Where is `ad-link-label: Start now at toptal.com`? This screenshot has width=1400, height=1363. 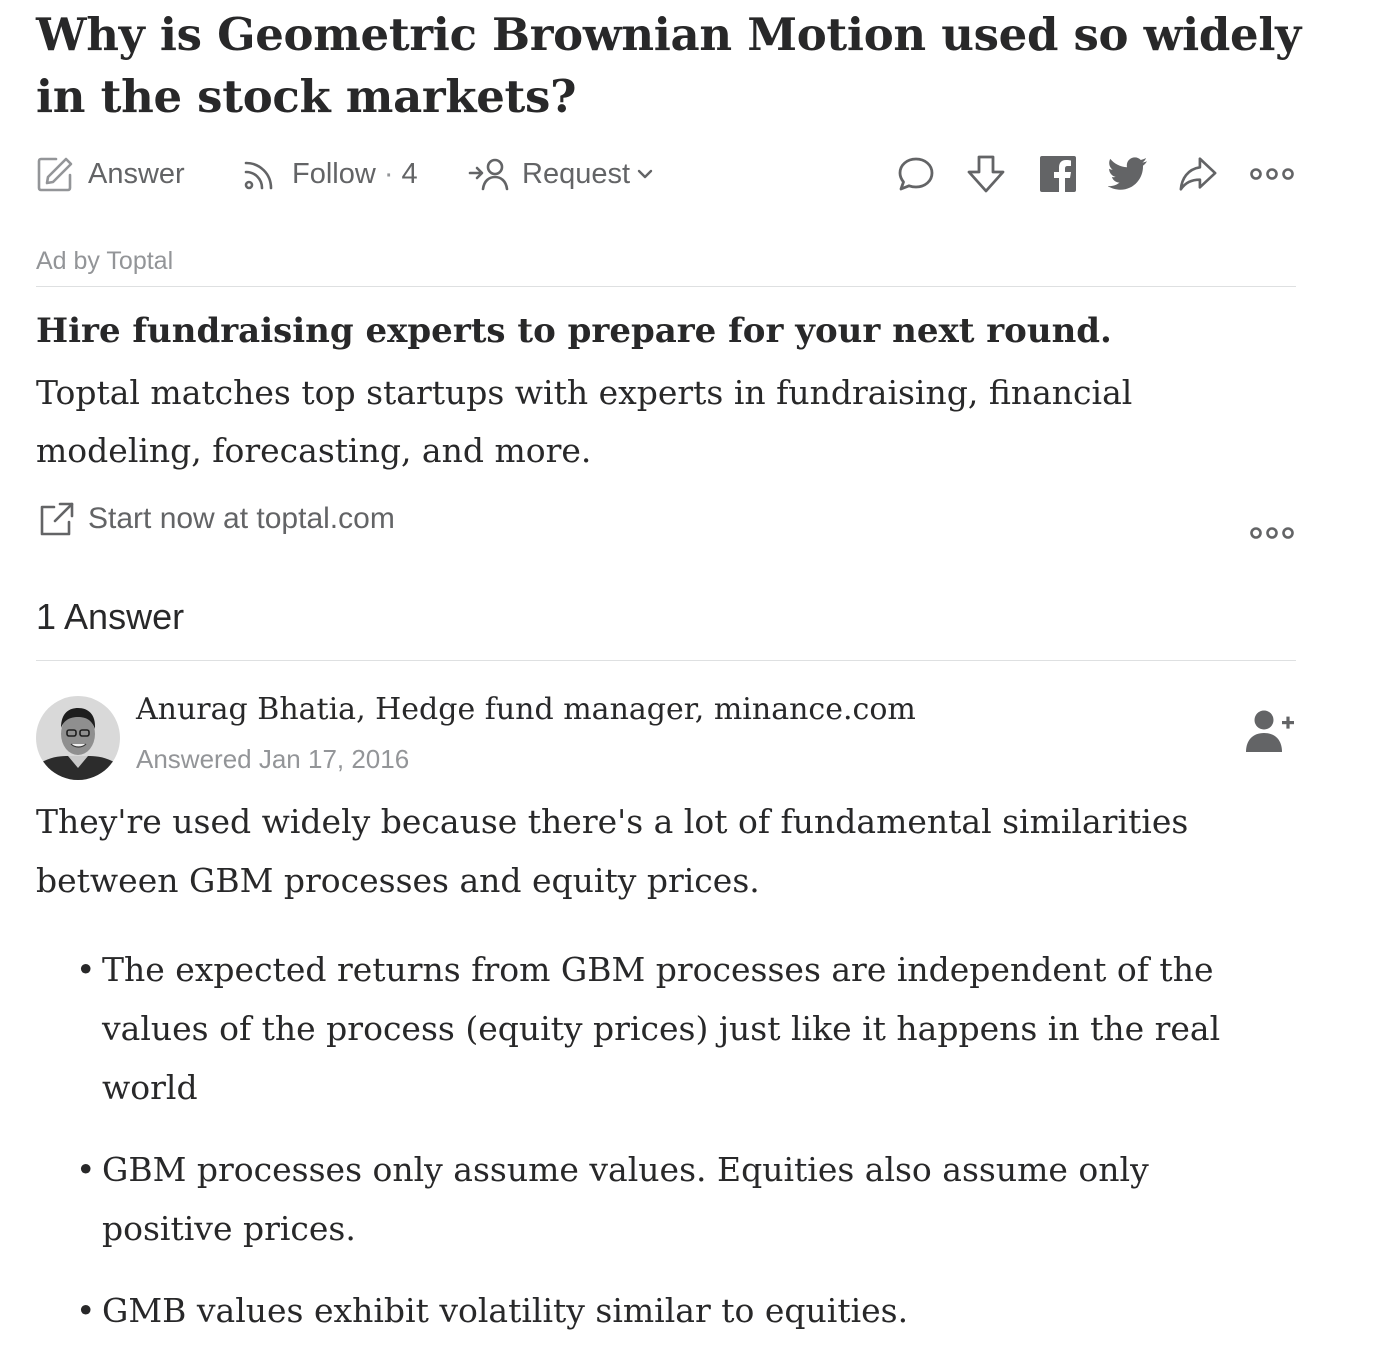 ad-link-label: Start now at toptal.com is located at coordinates (241, 518).